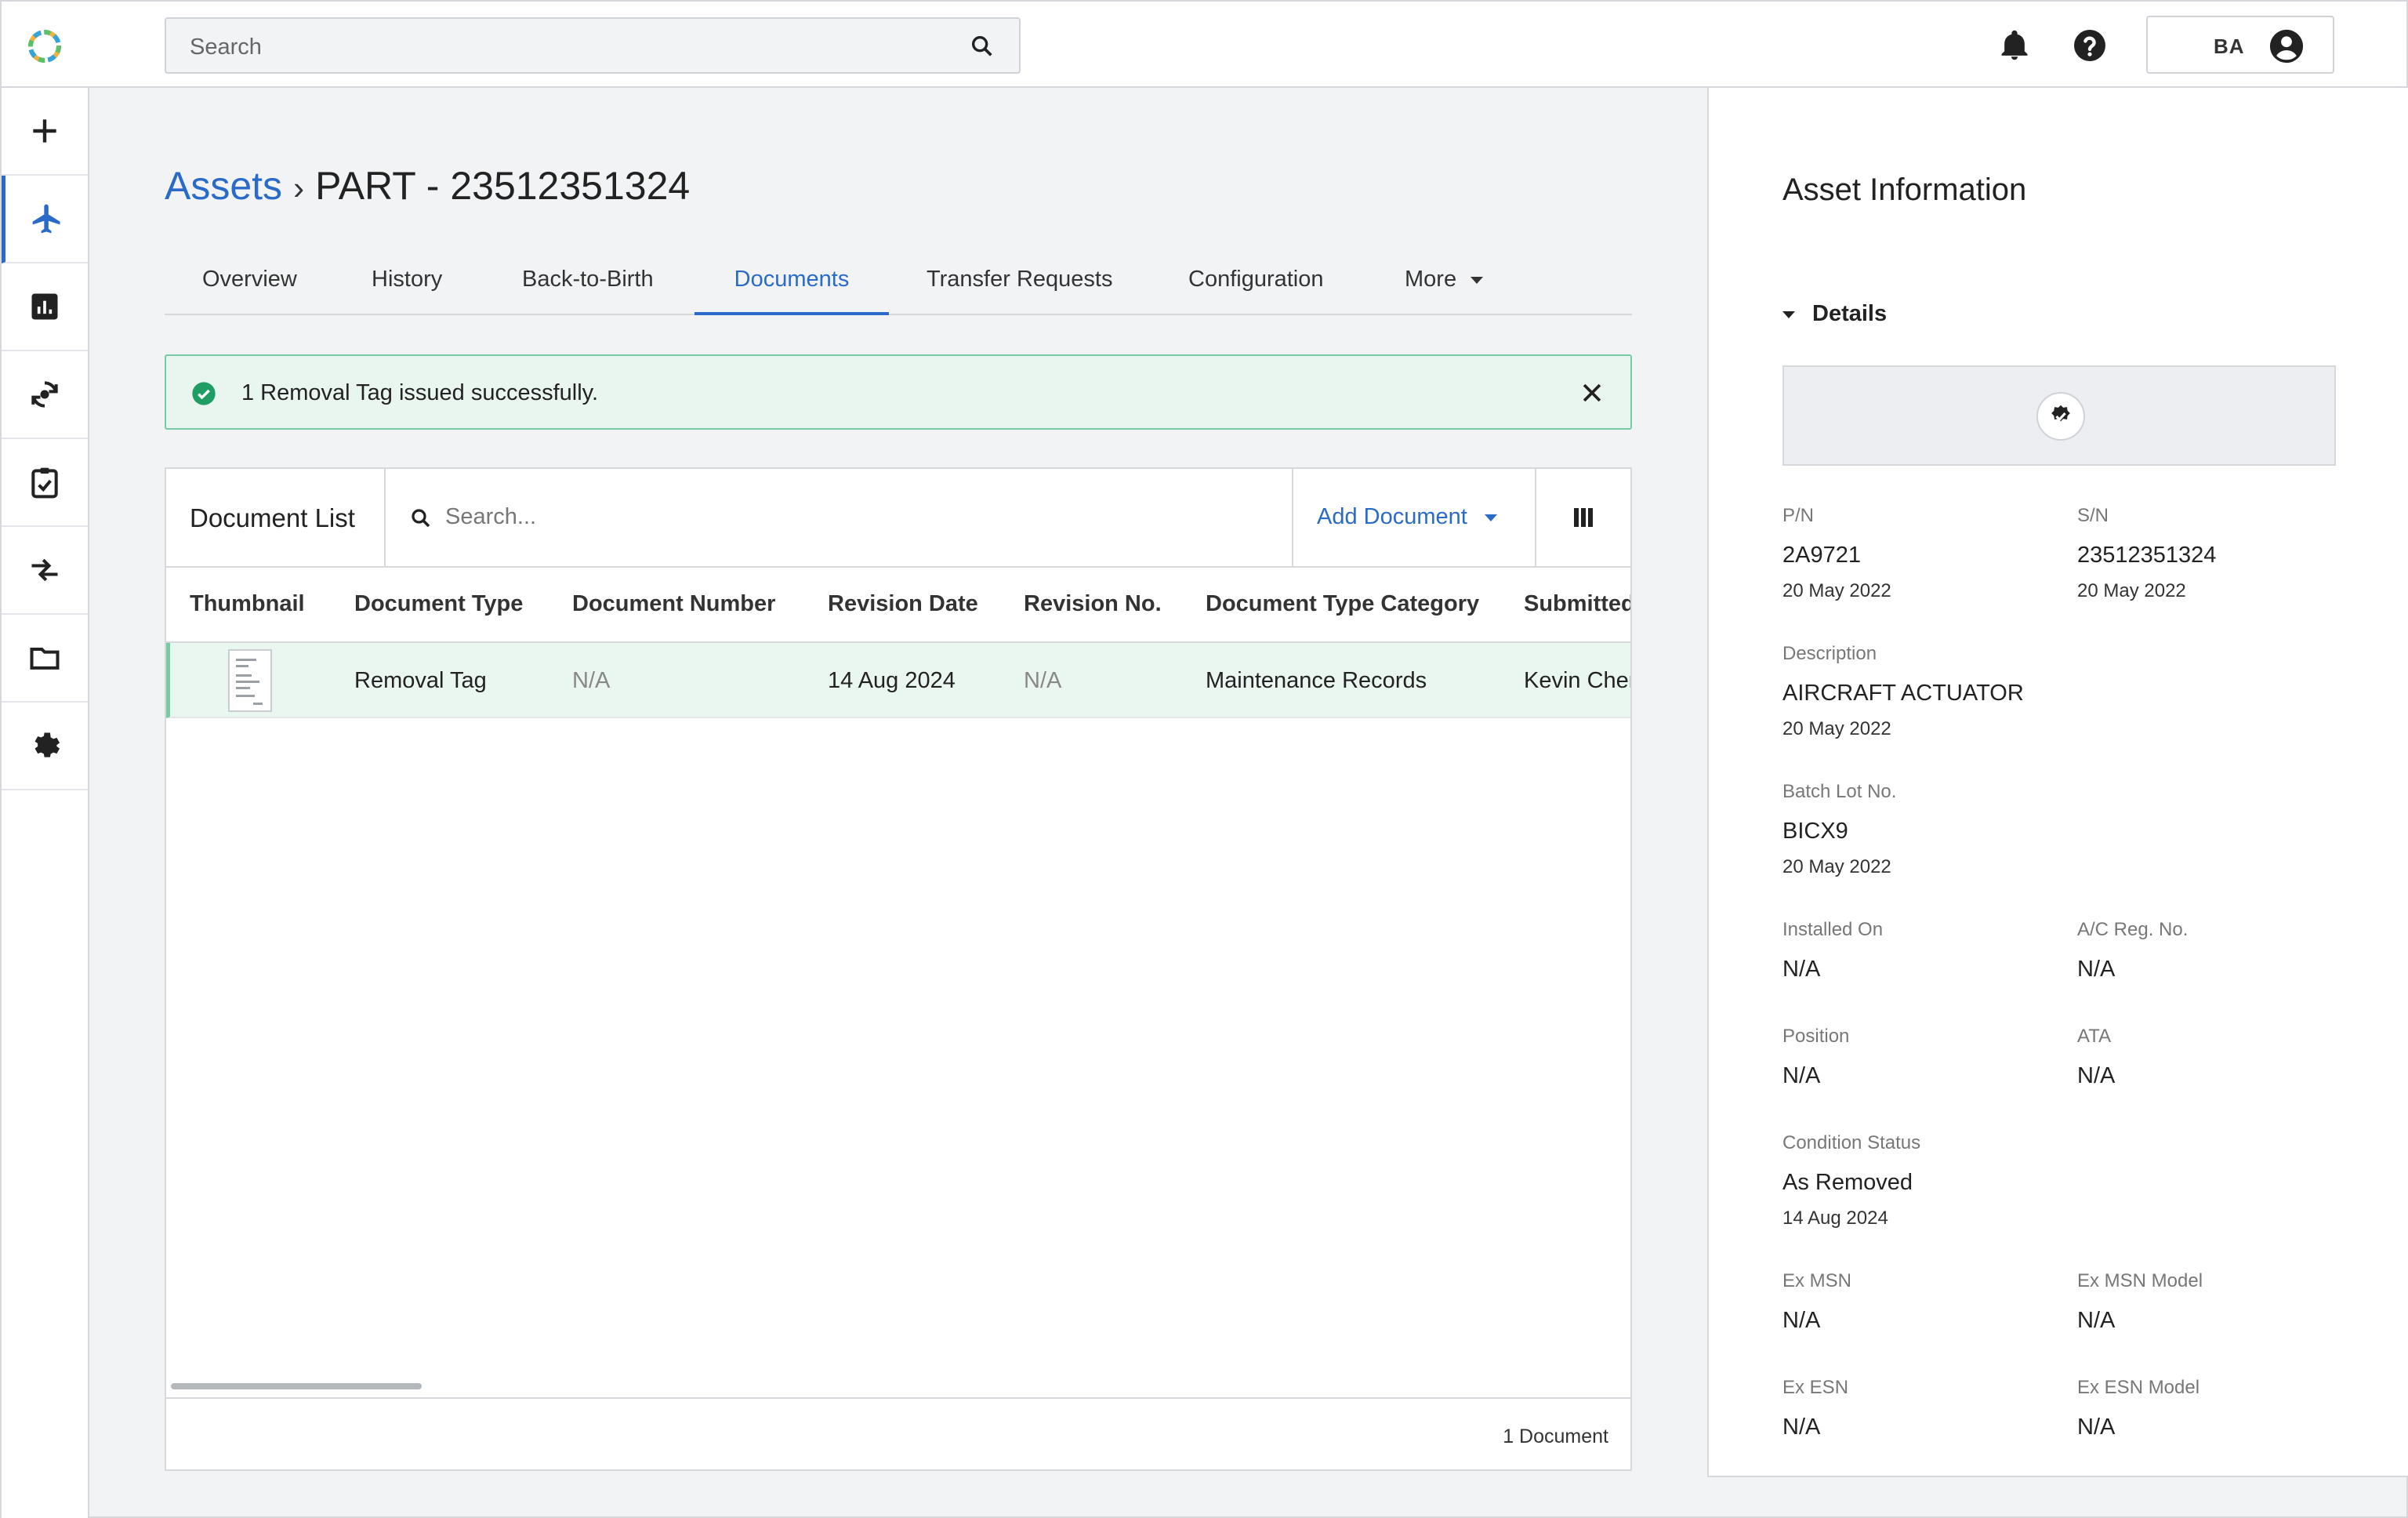  I want to click on rail-item-sync, so click(45, 395).